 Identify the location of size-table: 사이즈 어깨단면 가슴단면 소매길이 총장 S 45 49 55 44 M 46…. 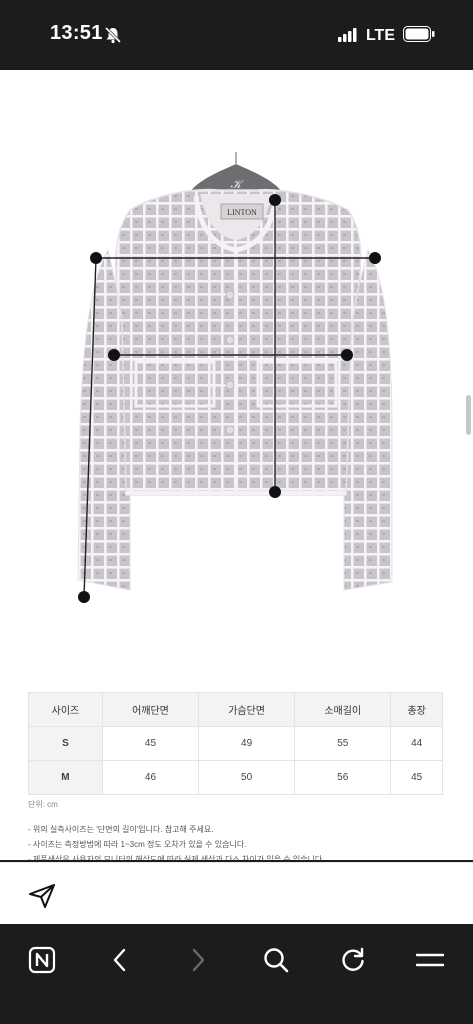
(235, 743).